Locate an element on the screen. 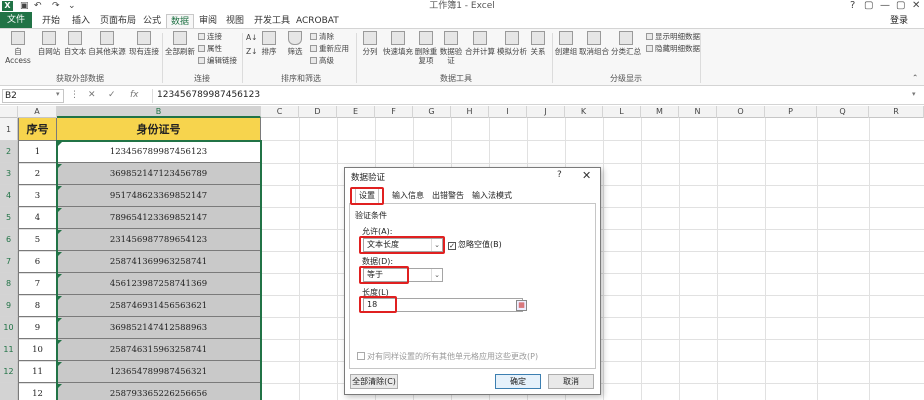 The image size is (924, 400). table-cell-index: 11 is located at coordinates (37, 372).